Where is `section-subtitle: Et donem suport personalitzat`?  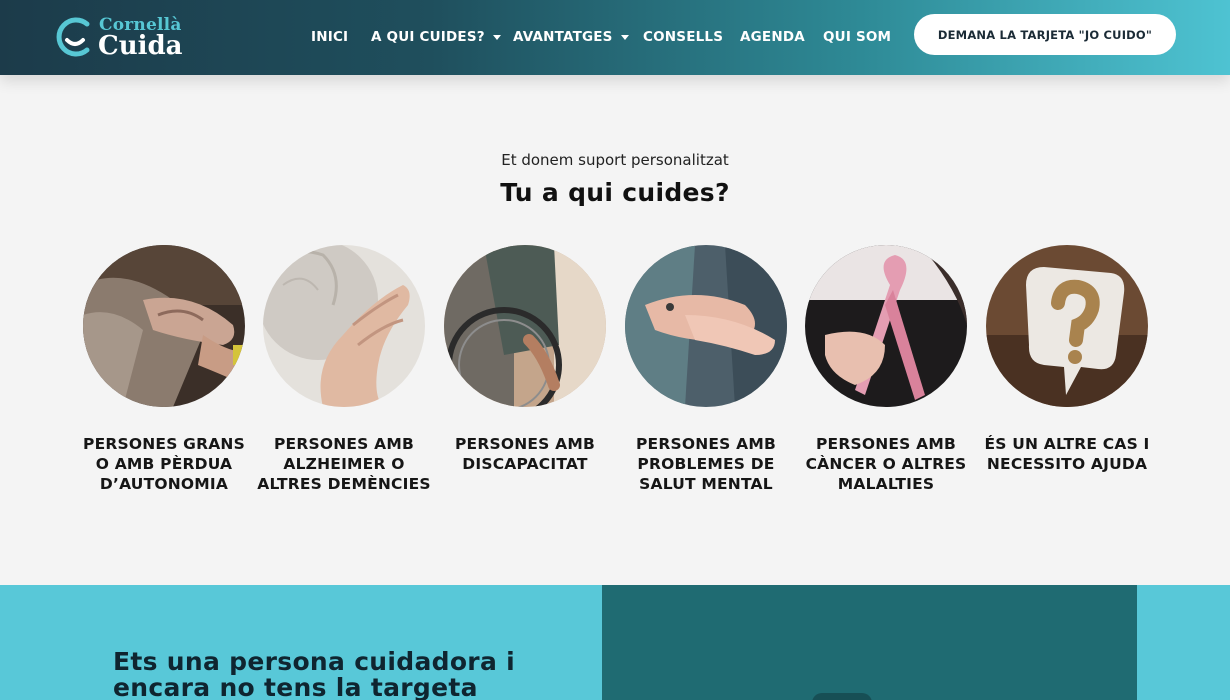
section-subtitle: Et donem suport personalitzat is located at coordinates (615, 160).